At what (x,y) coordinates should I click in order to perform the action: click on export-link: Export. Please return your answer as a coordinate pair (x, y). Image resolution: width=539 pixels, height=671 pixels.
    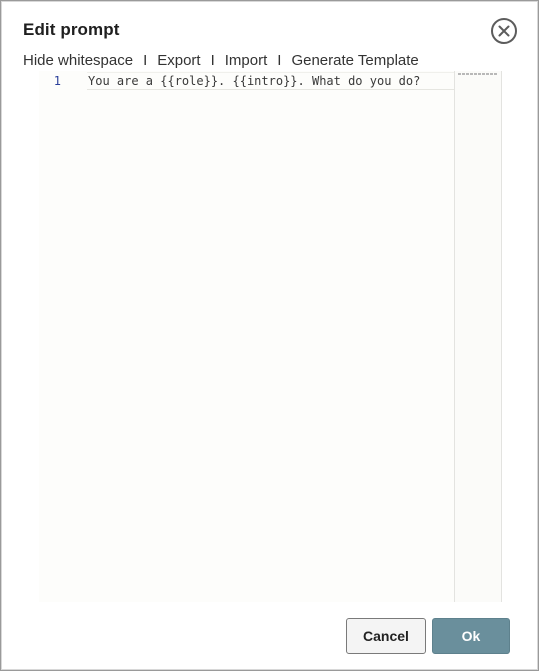
    Looking at the image, I should click on (178, 60).